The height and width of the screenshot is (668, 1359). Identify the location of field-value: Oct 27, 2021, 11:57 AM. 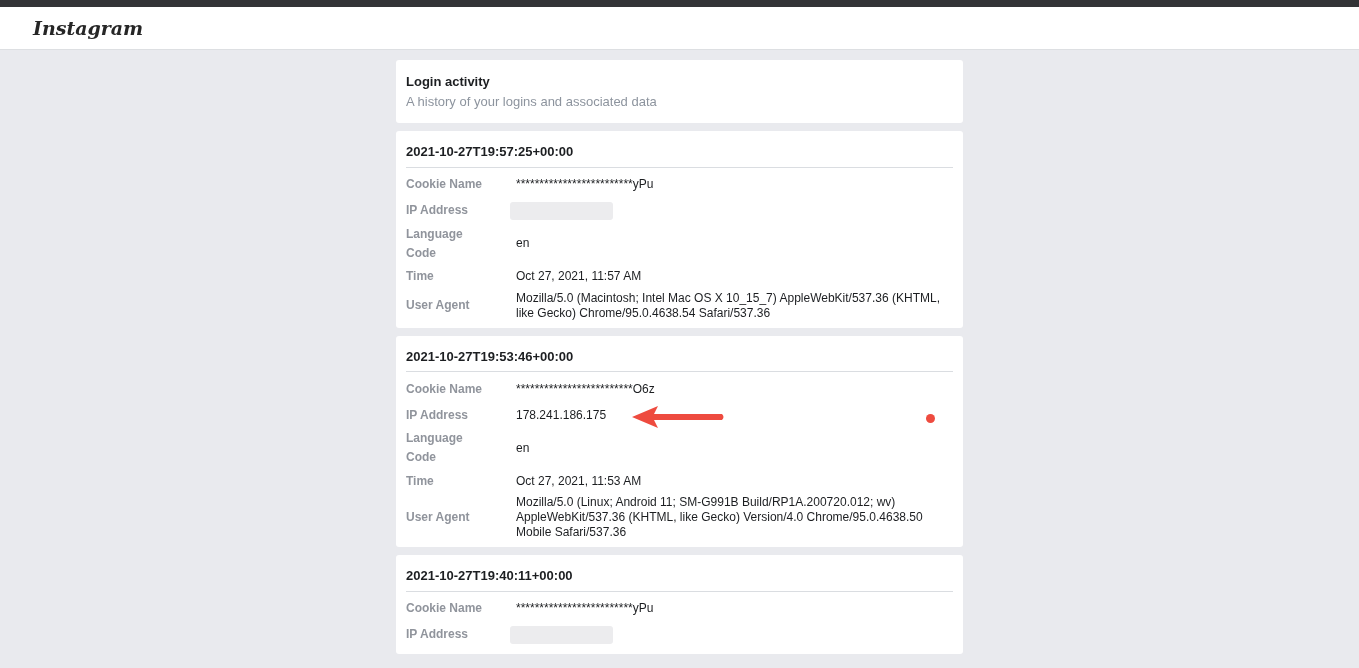
(579, 276).